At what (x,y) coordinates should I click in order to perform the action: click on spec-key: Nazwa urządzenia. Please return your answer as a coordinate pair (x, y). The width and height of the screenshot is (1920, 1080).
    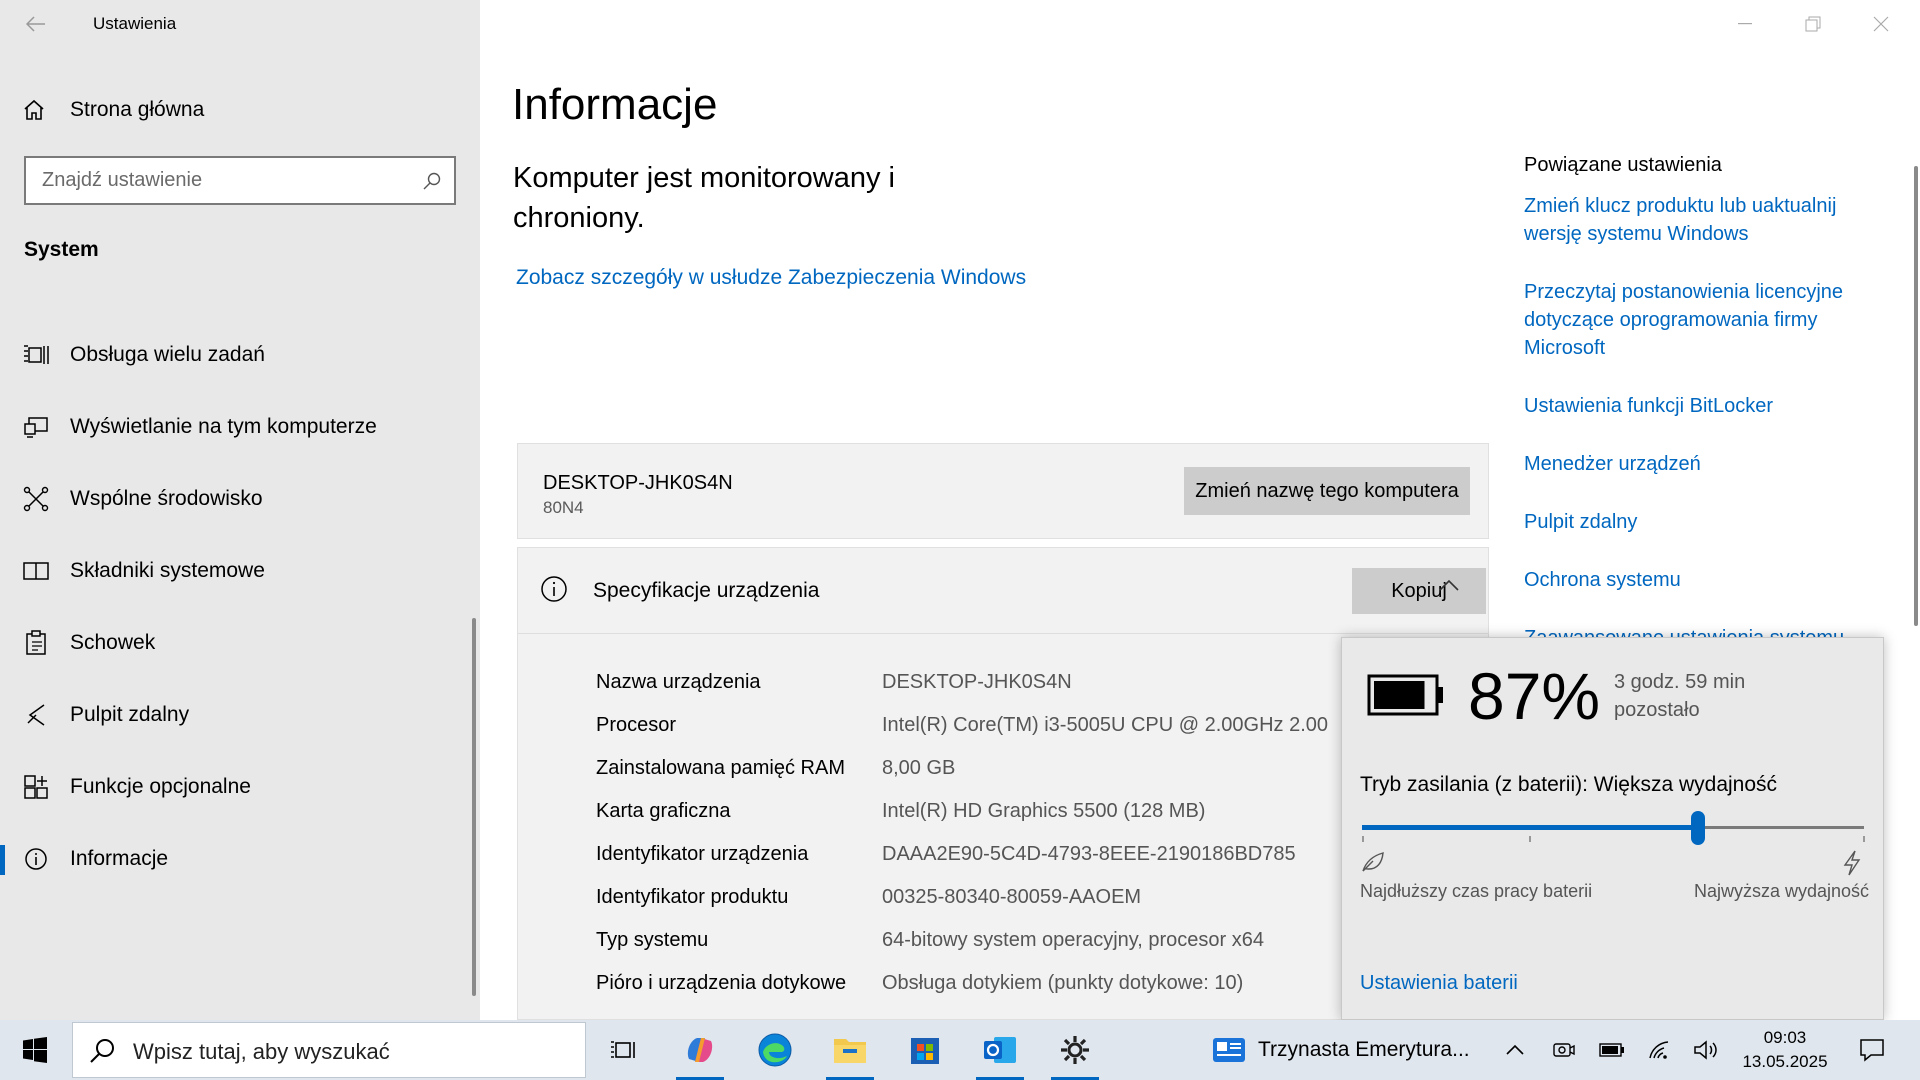
    Looking at the image, I should click on (678, 682).